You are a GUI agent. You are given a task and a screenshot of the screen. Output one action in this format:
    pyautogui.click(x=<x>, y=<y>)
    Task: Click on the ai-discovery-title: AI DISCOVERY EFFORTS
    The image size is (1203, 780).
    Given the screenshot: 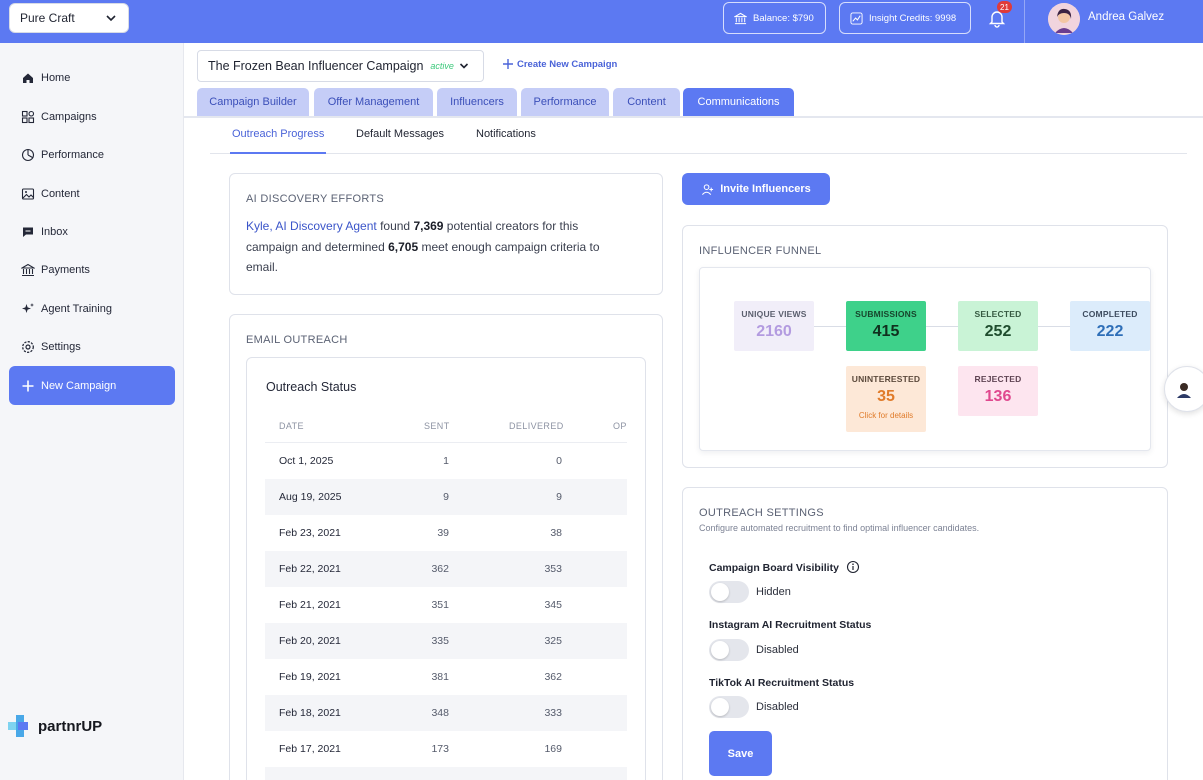 What is the action you would take?
    pyautogui.click(x=315, y=199)
    